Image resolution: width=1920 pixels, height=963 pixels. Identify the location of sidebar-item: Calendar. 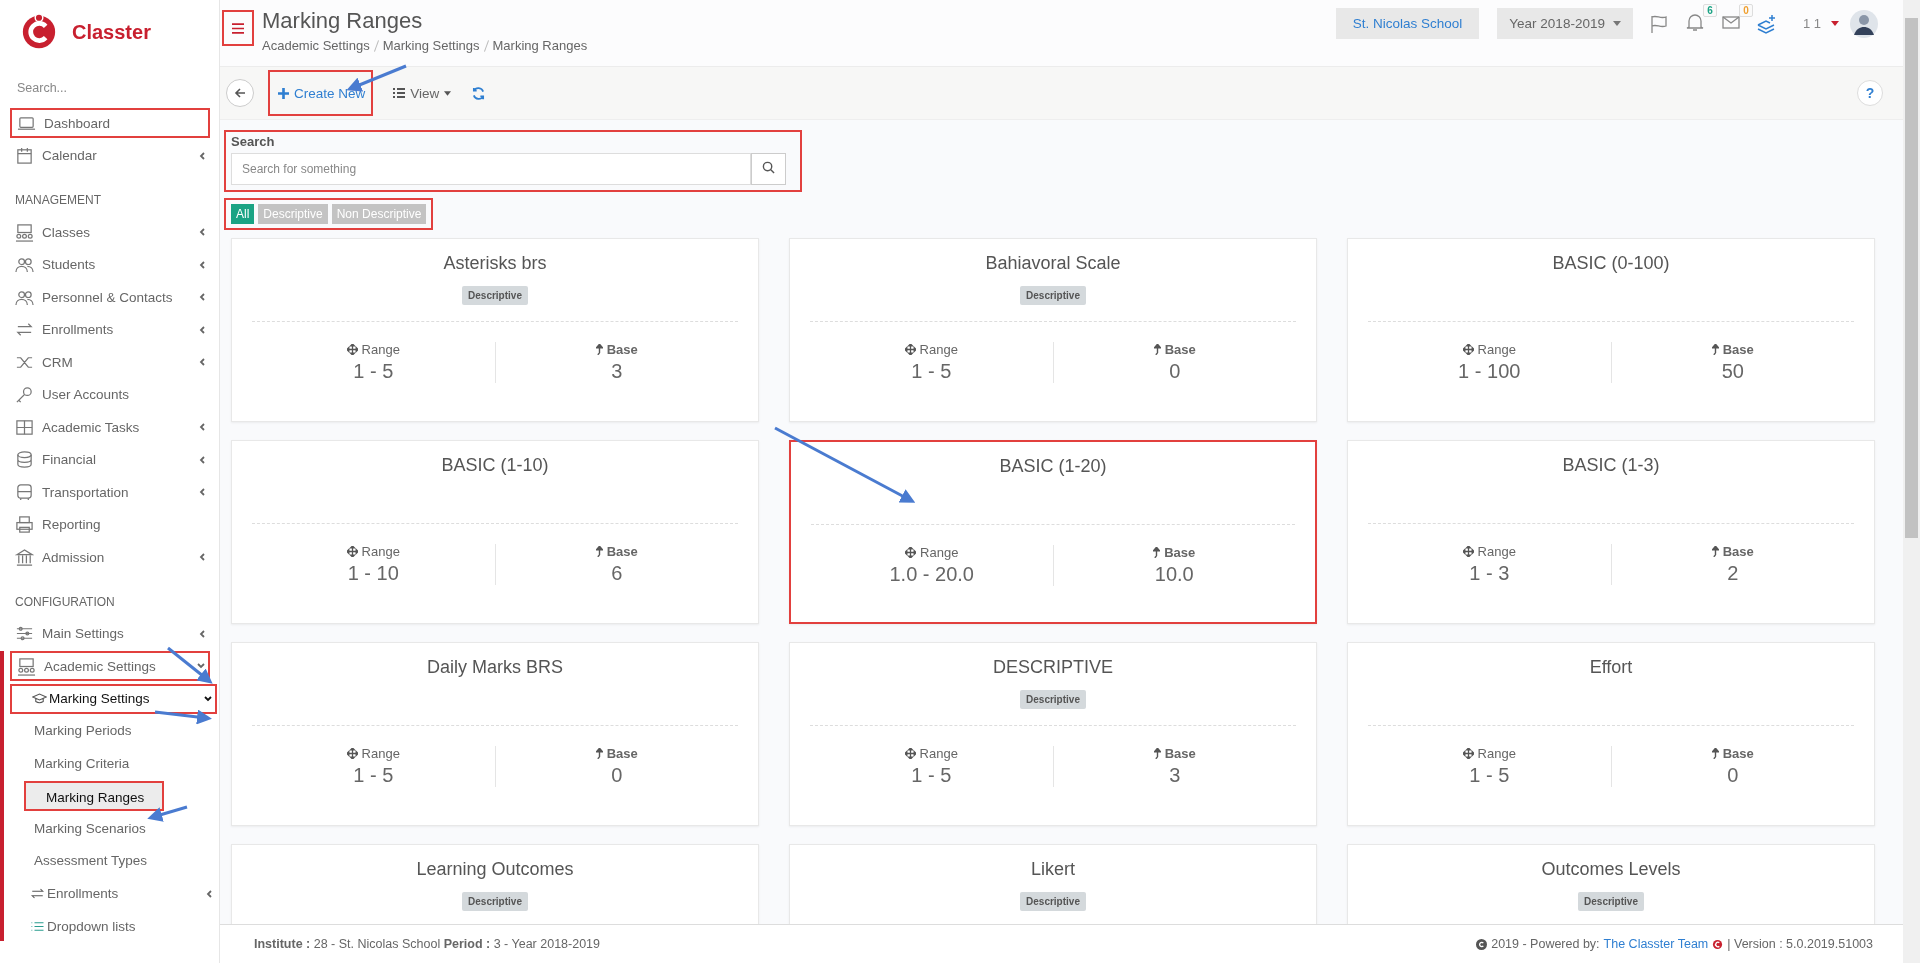
(110, 155).